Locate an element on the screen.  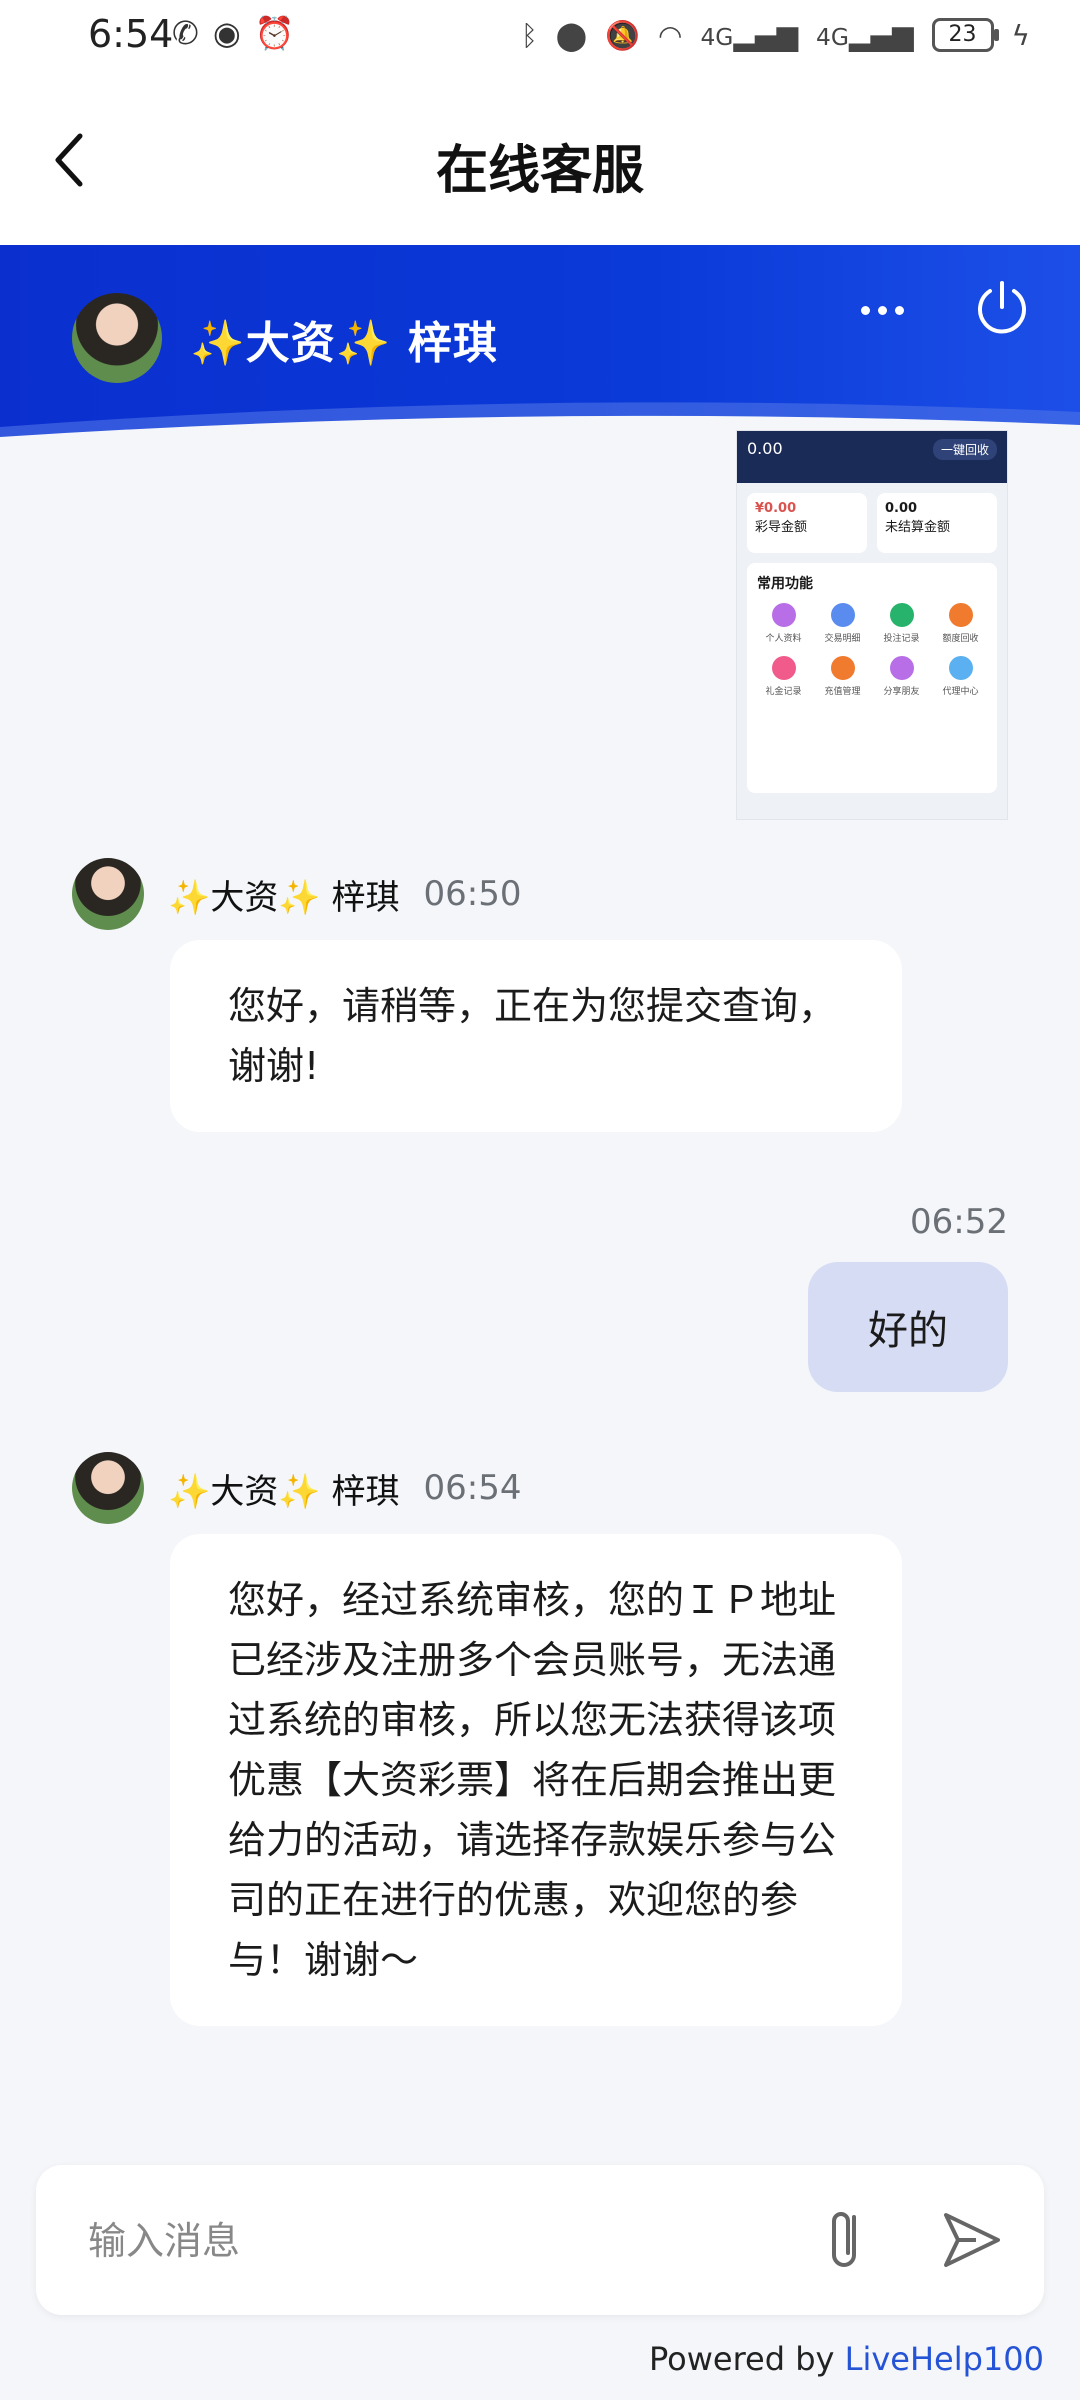
alarm-icon: ⏰ is located at coordinates (274, 33).